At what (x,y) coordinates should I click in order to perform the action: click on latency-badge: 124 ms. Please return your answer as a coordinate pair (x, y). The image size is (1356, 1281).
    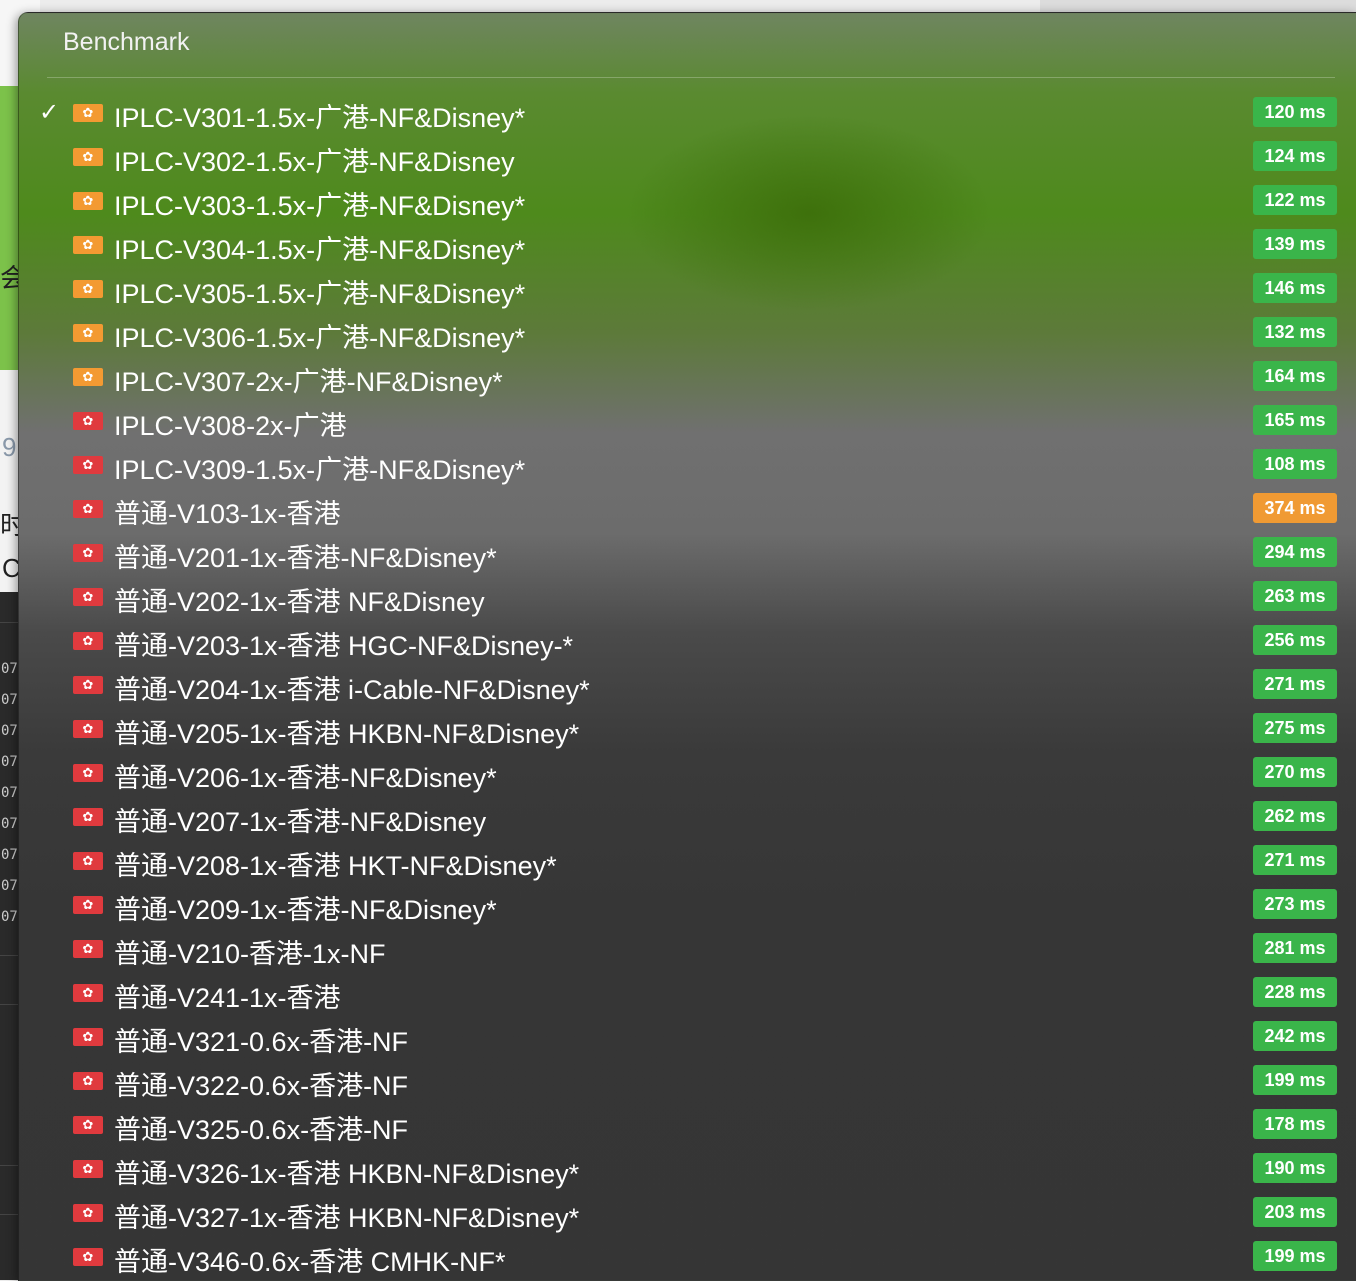
    Looking at the image, I should click on (1295, 156).